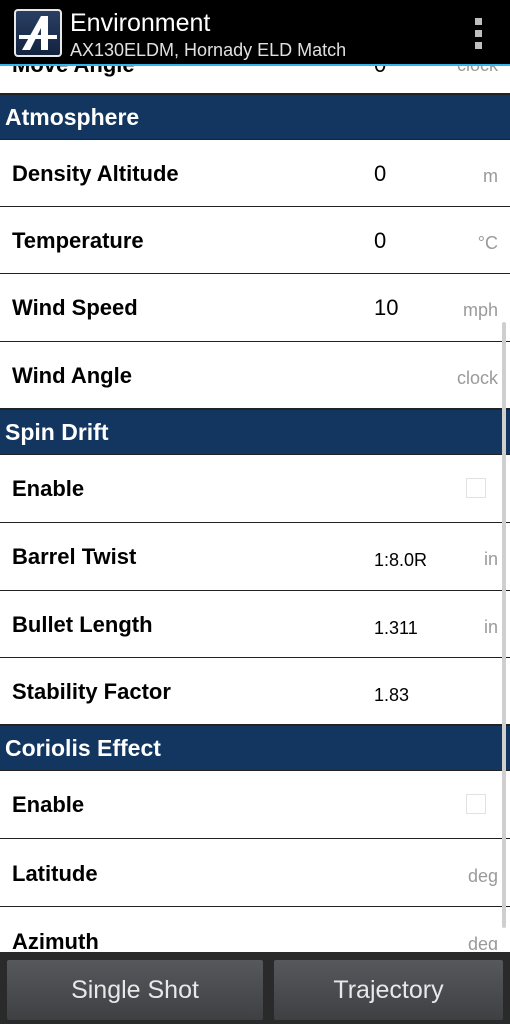 The height and width of the screenshot is (1024, 510). I want to click on row-value: 1.83, so click(392, 695).